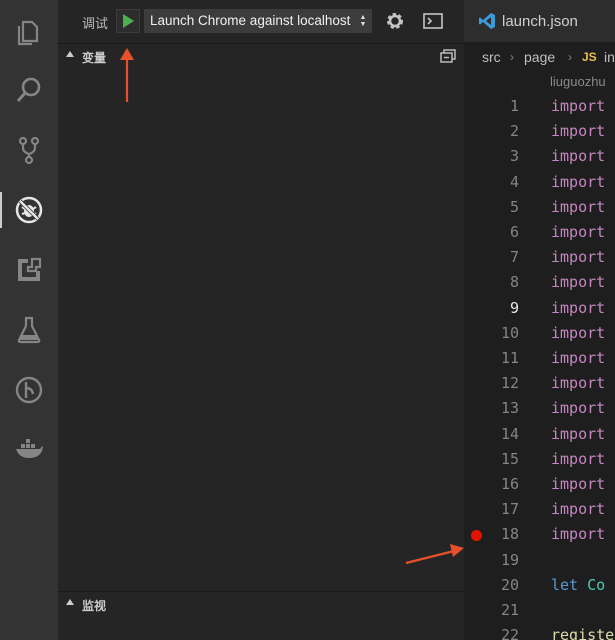 This screenshot has height=640, width=615. I want to click on source-control-button, so click(29, 150).